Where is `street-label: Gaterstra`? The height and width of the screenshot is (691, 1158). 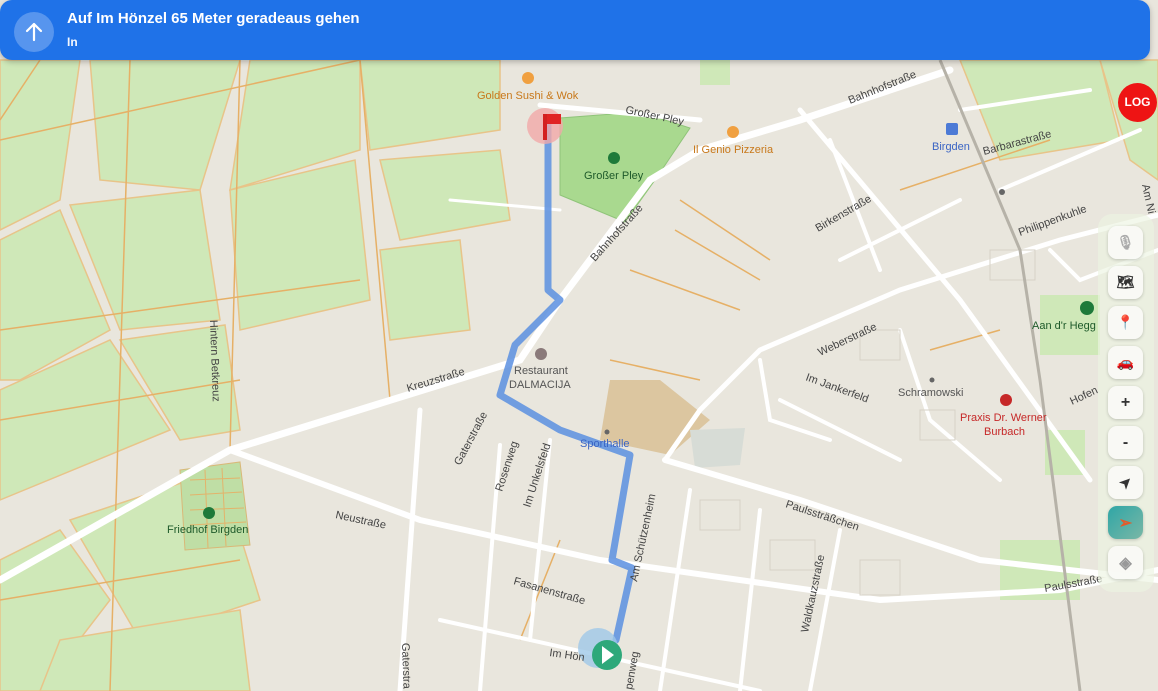 street-label: Gaterstra is located at coordinates (406, 666).